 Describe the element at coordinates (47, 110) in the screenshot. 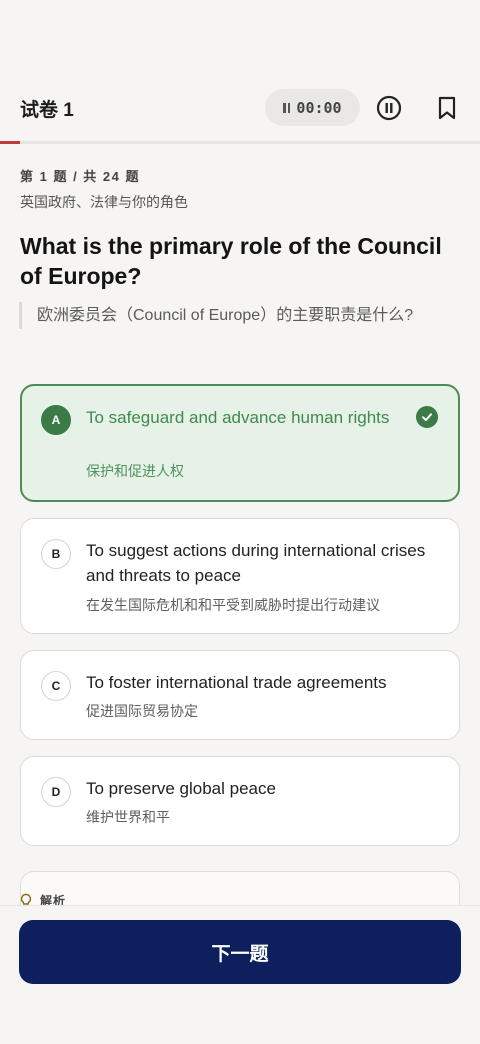

I see `exam-title: 试卷 1` at that location.